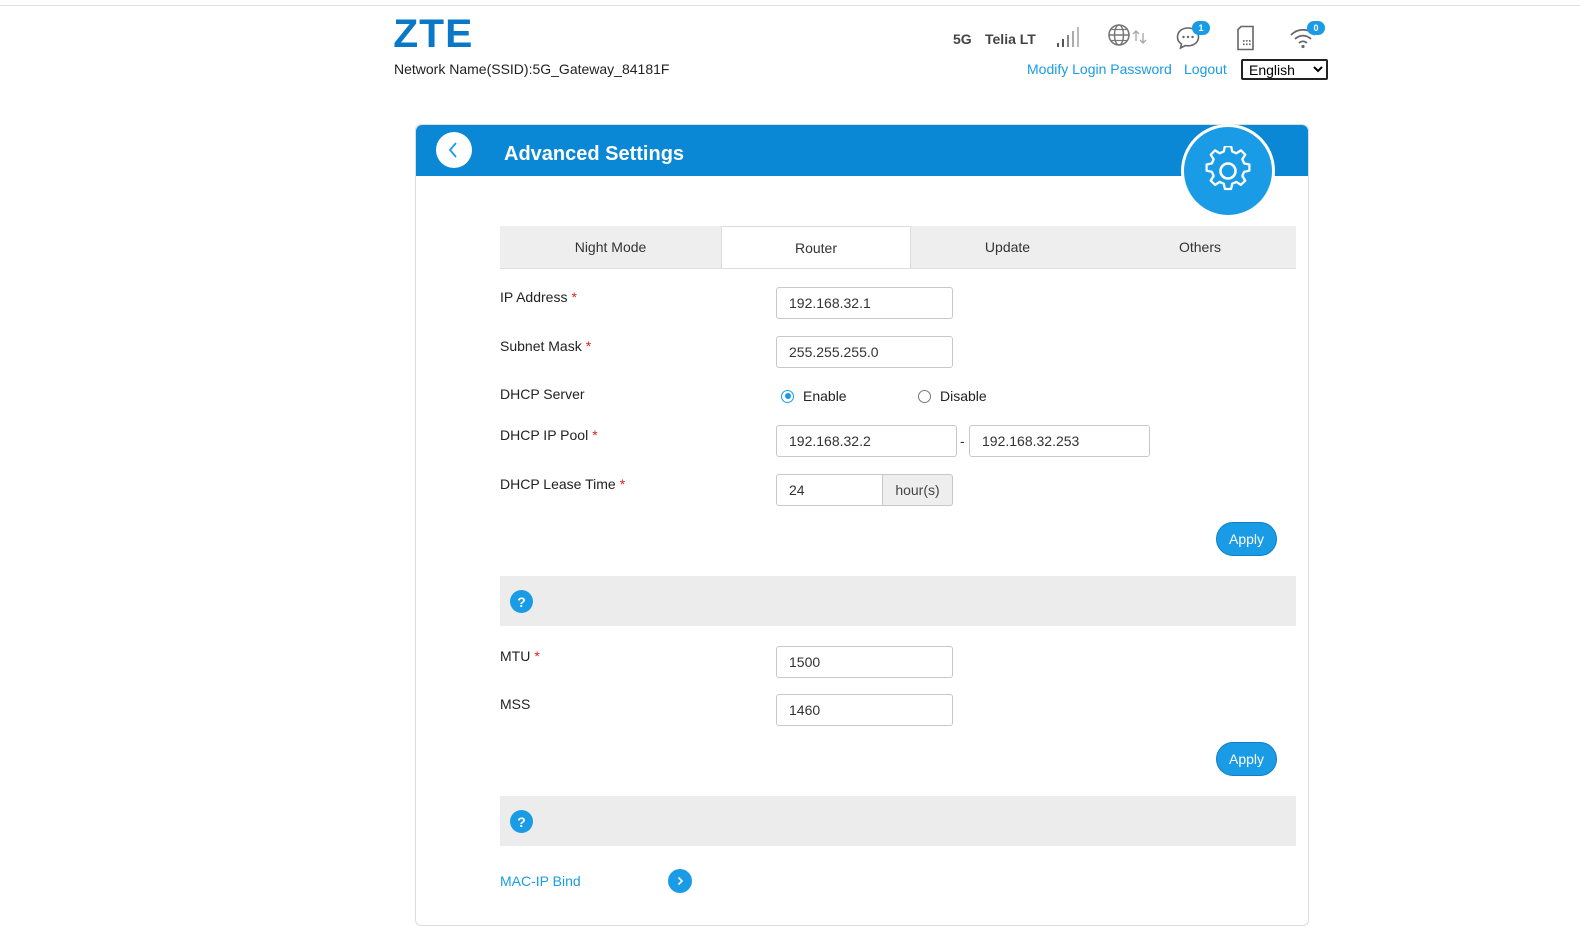 The height and width of the screenshot is (926, 1580). I want to click on subnet-mask-input, so click(864, 352).